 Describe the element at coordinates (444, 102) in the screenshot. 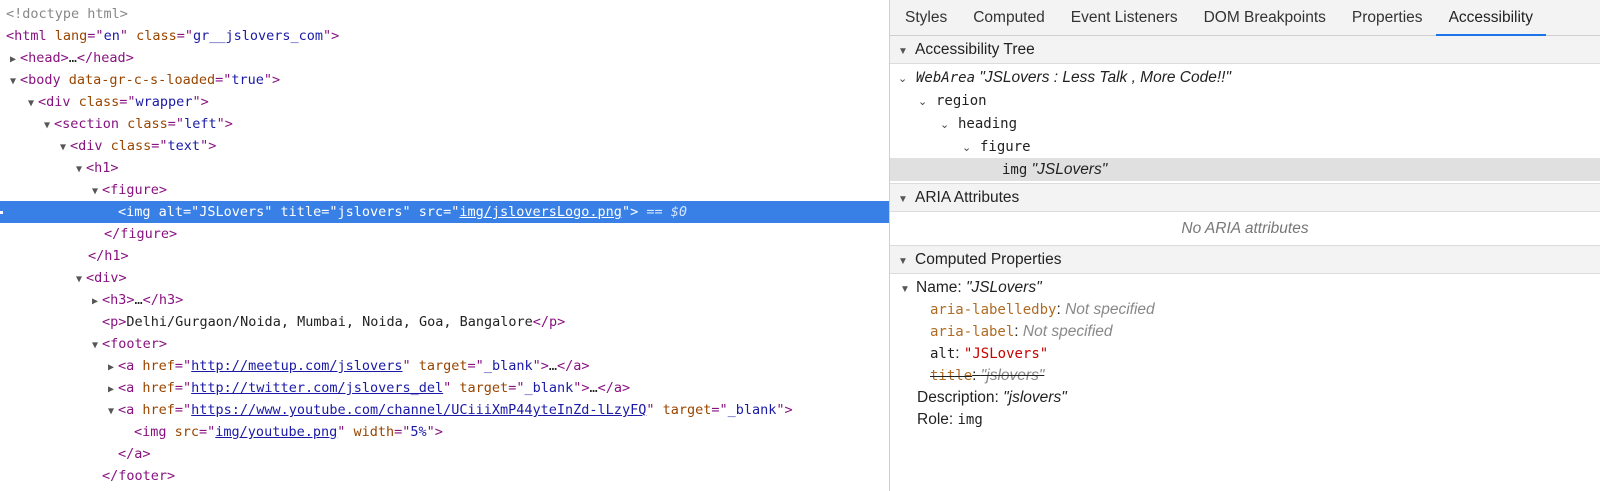

I see `dom-node-div-wrapper: ▼ <div class="wrapper">` at that location.